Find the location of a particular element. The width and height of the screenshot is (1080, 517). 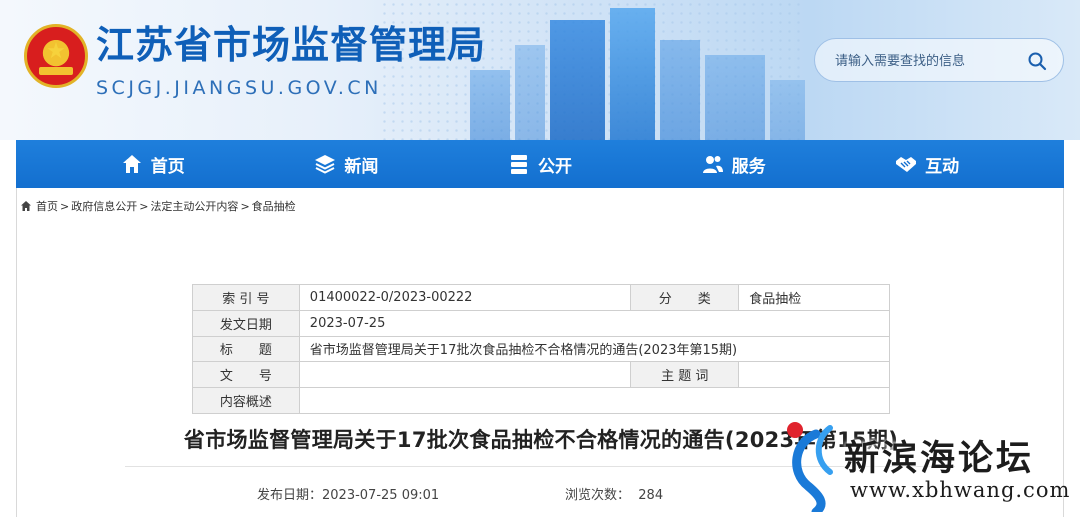

date-label: 发文日期 is located at coordinates (246, 323).